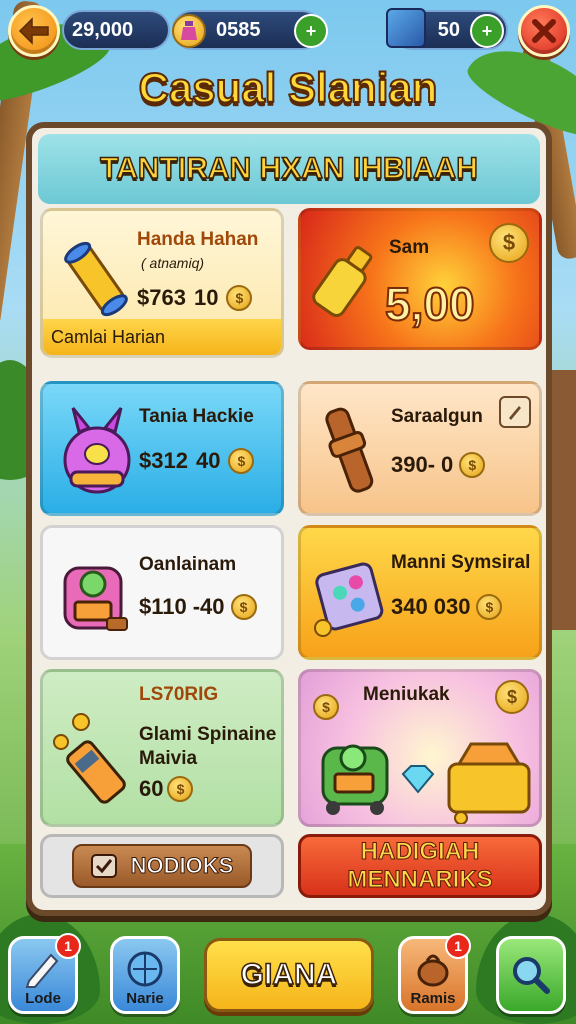 The width and height of the screenshot is (576, 1024). I want to click on arrow-left-icon, so click(33, 31).